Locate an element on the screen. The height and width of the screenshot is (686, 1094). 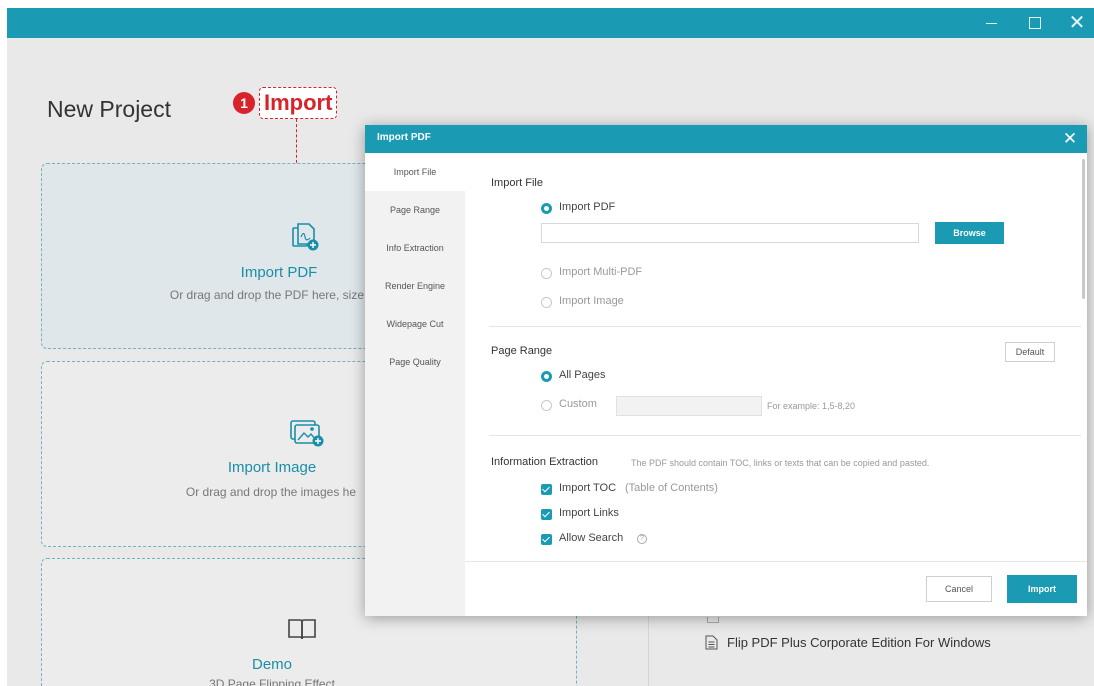
dialog-header: Import PDF ✕ is located at coordinates (726, 139).